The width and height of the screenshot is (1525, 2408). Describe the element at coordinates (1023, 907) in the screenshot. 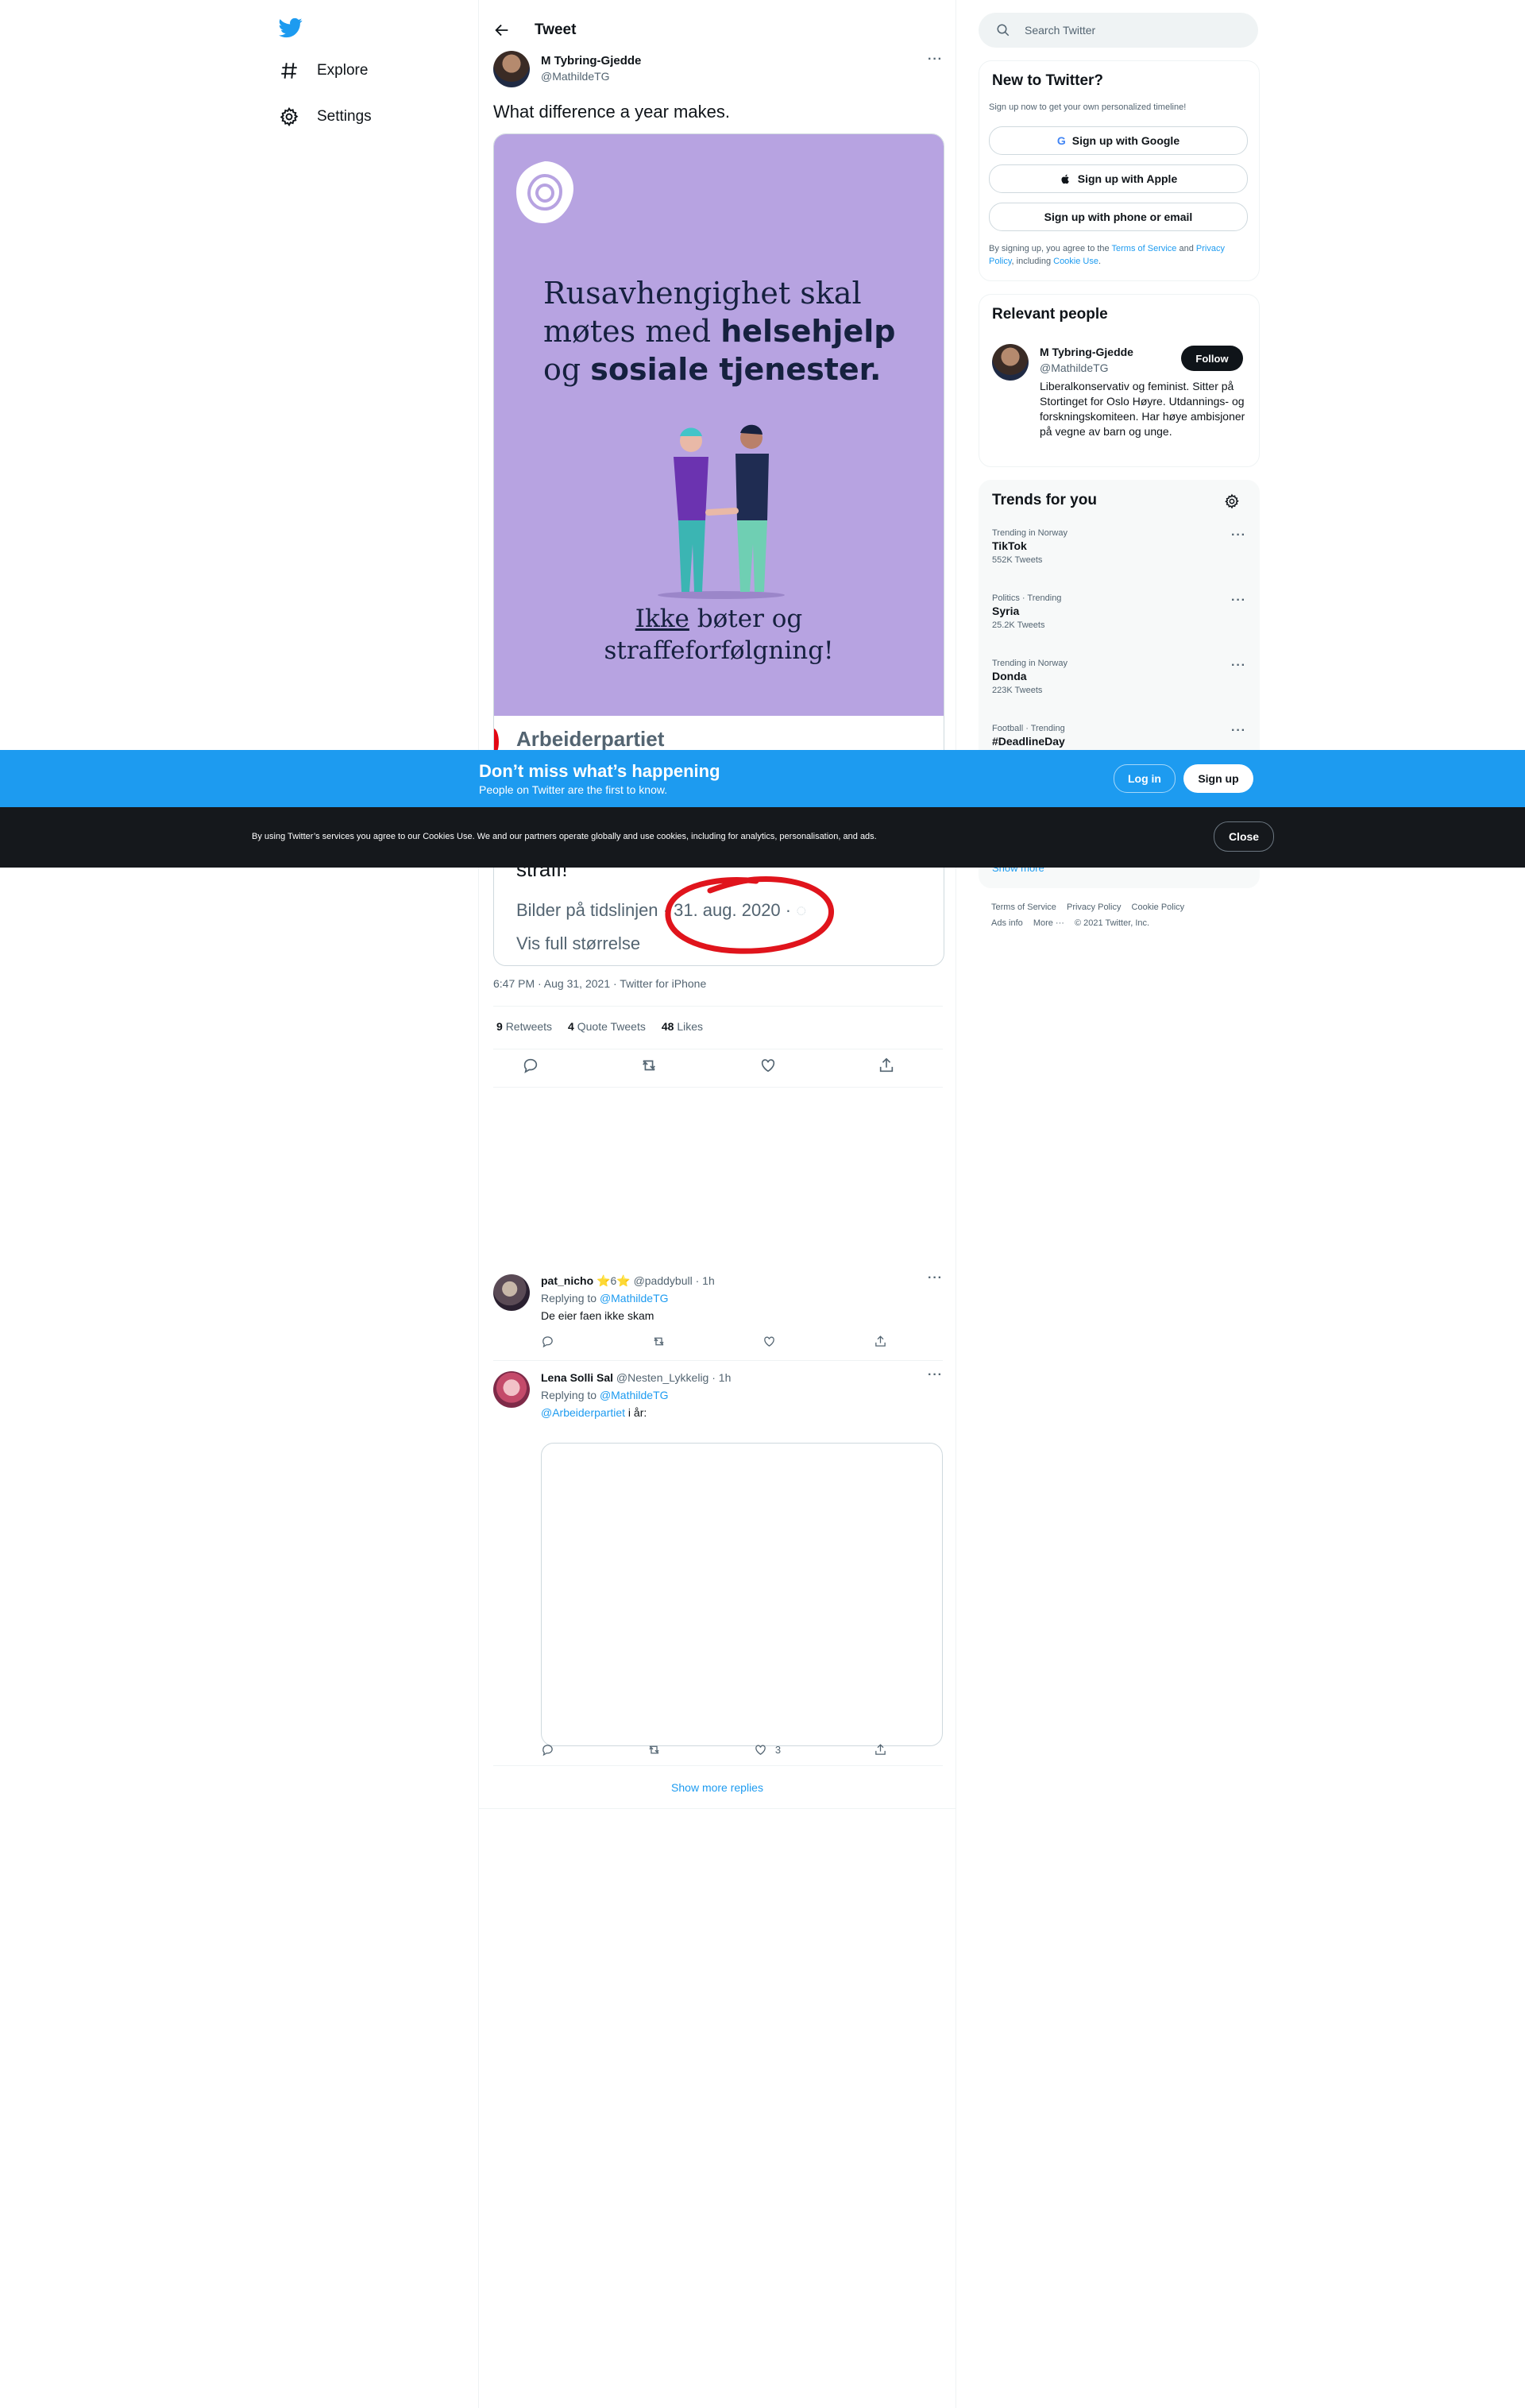

I see `footer-terms-link: Terms of Service` at that location.